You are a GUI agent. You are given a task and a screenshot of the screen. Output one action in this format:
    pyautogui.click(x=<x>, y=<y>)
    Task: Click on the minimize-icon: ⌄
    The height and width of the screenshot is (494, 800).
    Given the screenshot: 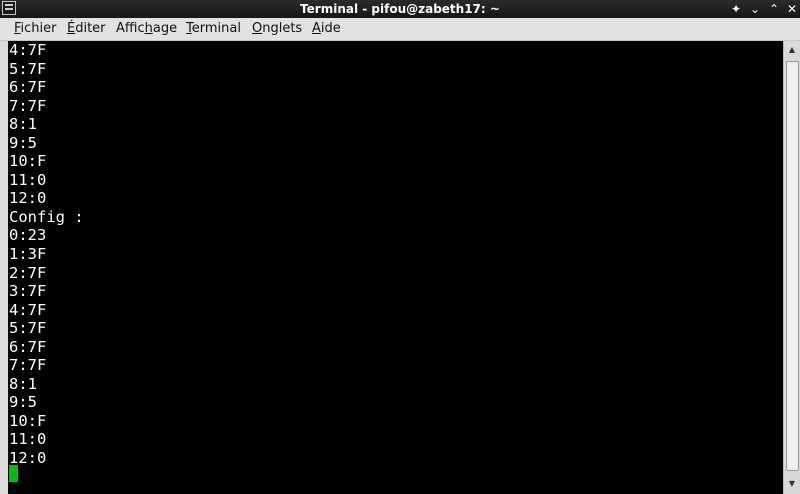 What is the action you would take?
    pyautogui.click(x=755, y=9)
    